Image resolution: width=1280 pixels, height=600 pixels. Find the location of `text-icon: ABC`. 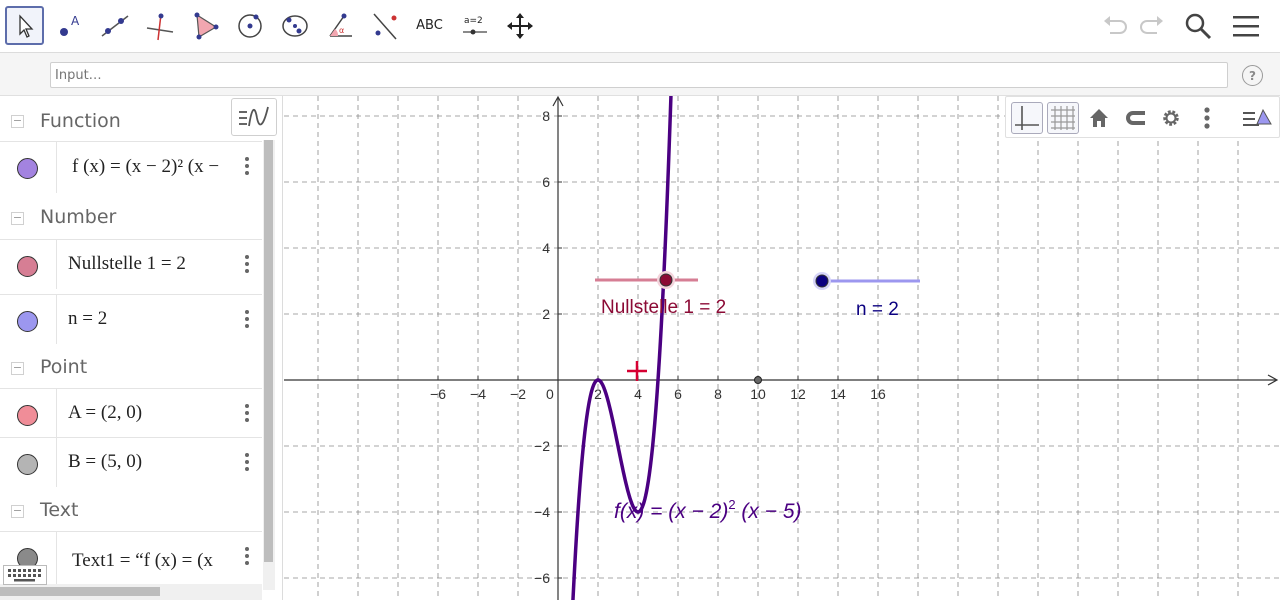

text-icon: ABC is located at coordinates (429, 25).